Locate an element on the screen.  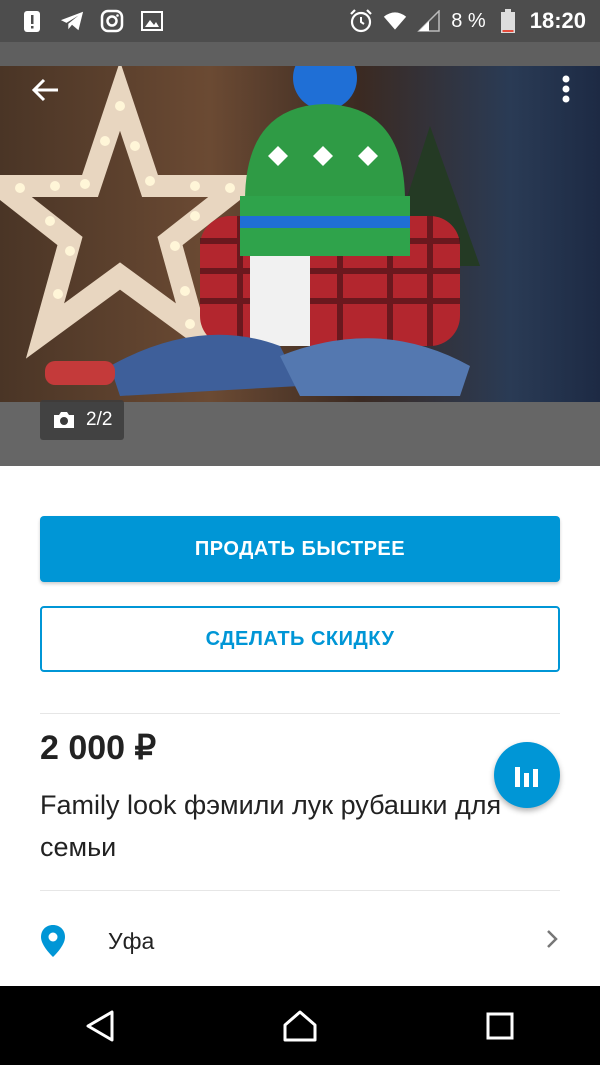
nav-recents-button is located at coordinates (500, 1026).